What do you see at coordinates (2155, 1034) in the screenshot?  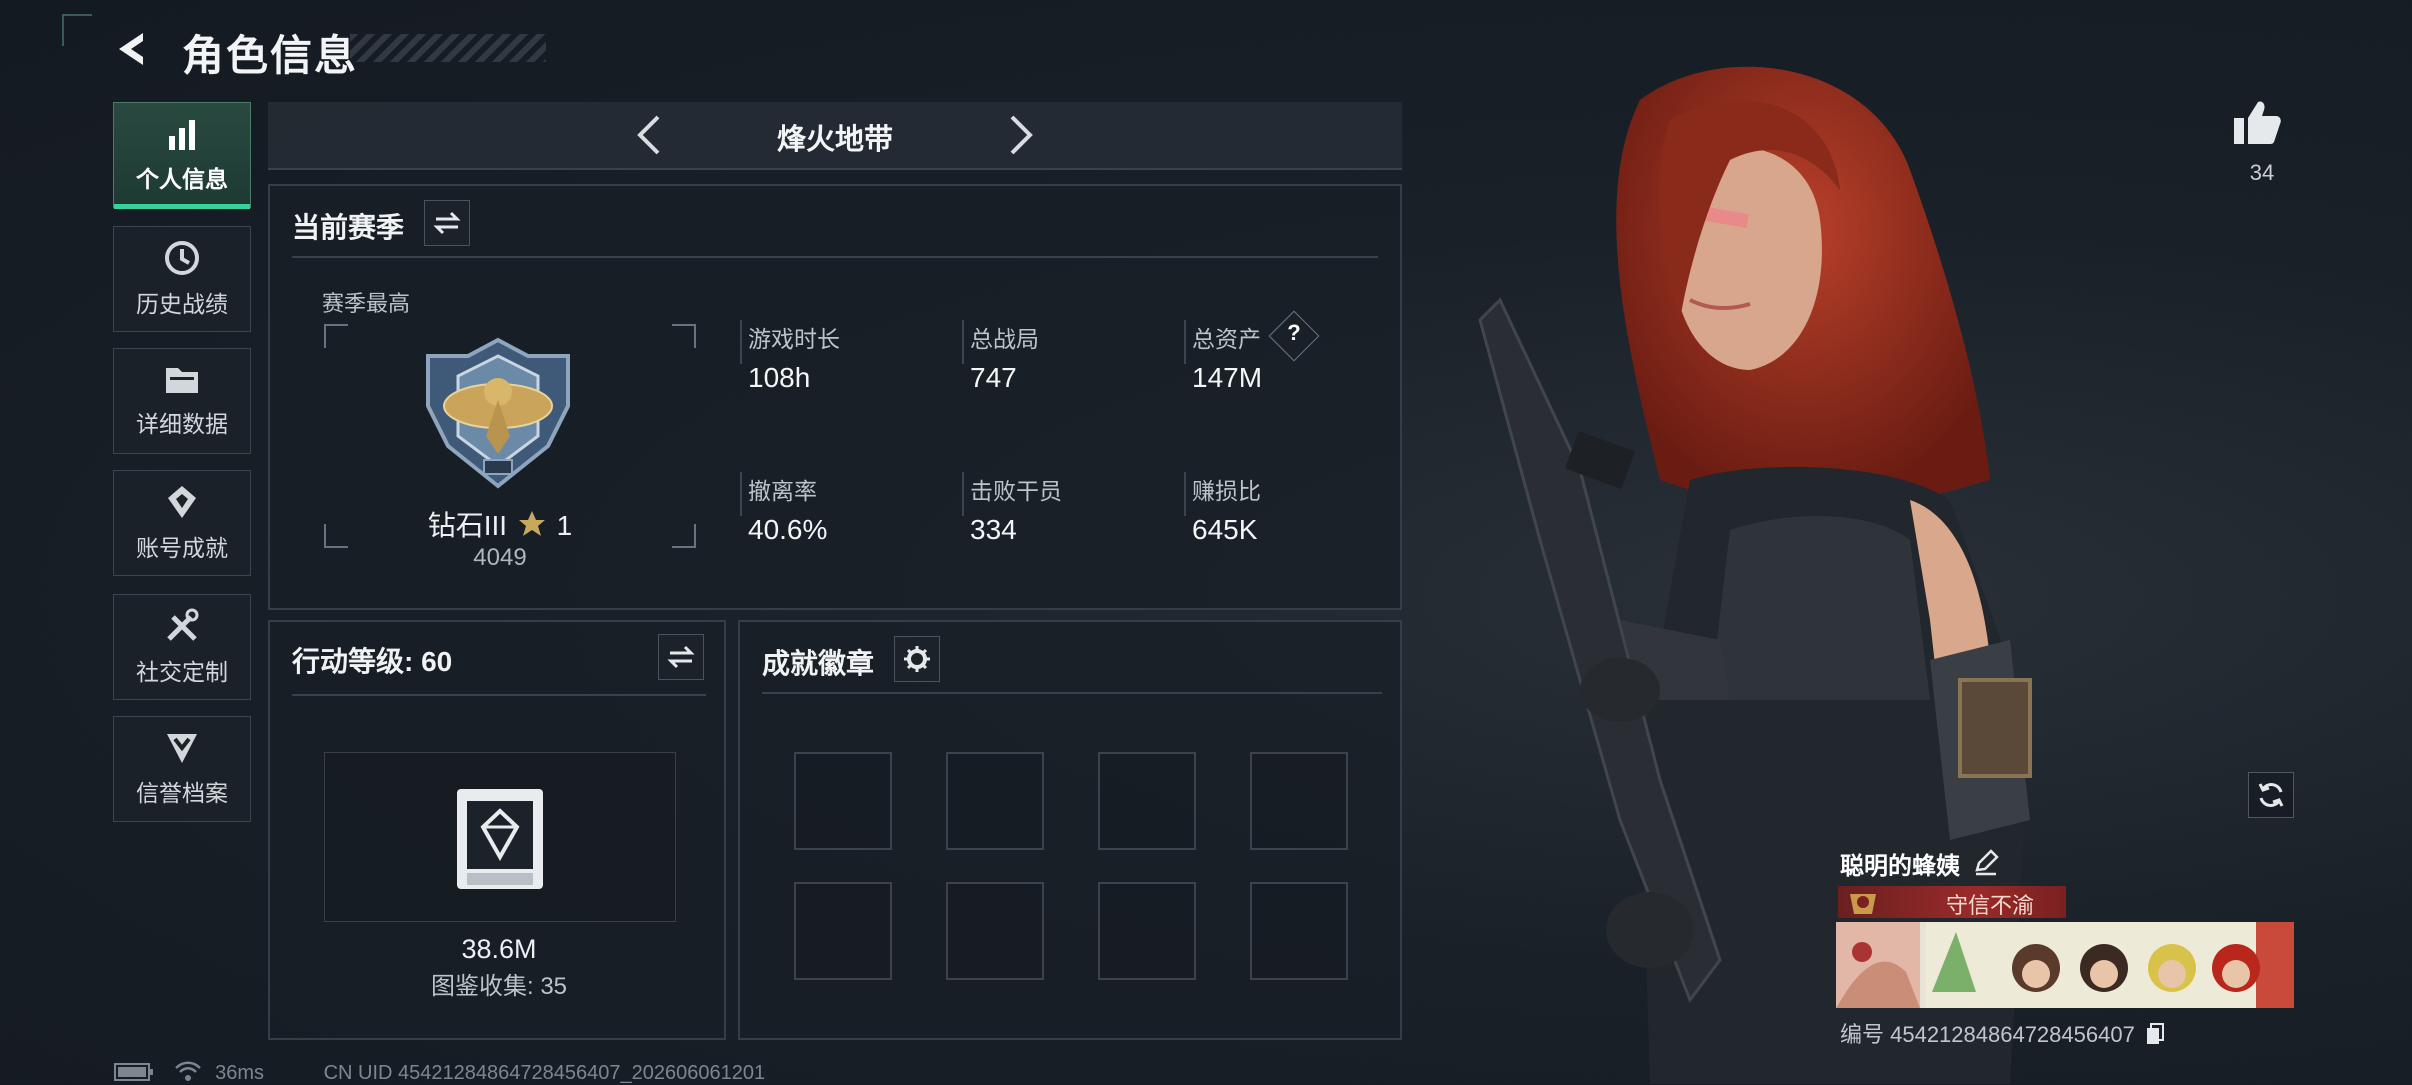 I see `copy-icon` at bounding box center [2155, 1034].